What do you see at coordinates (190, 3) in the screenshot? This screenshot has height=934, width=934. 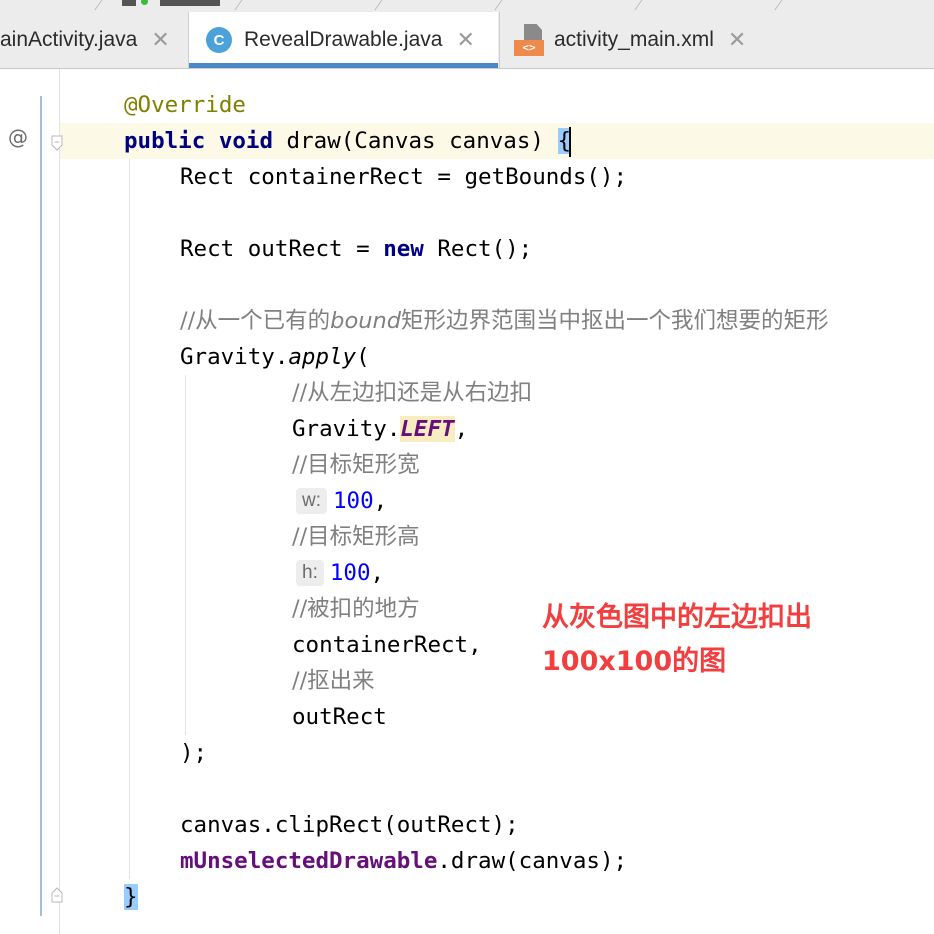 I see `breadcrumb-item` at bounding box center [190, 3].